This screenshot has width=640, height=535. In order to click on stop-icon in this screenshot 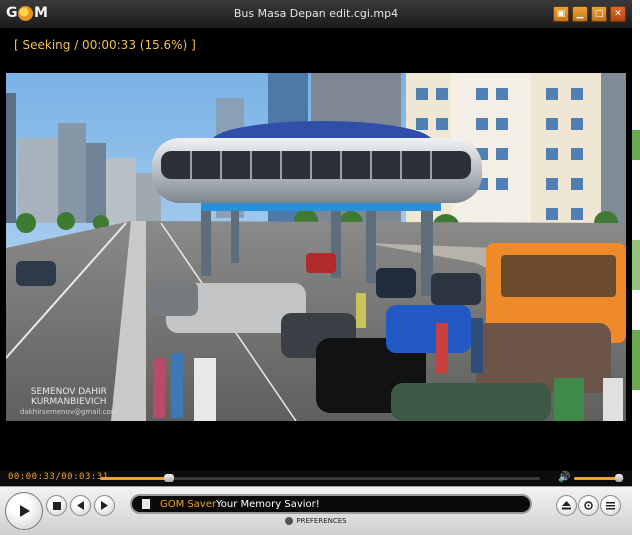, I will do `click(56, 505)`.